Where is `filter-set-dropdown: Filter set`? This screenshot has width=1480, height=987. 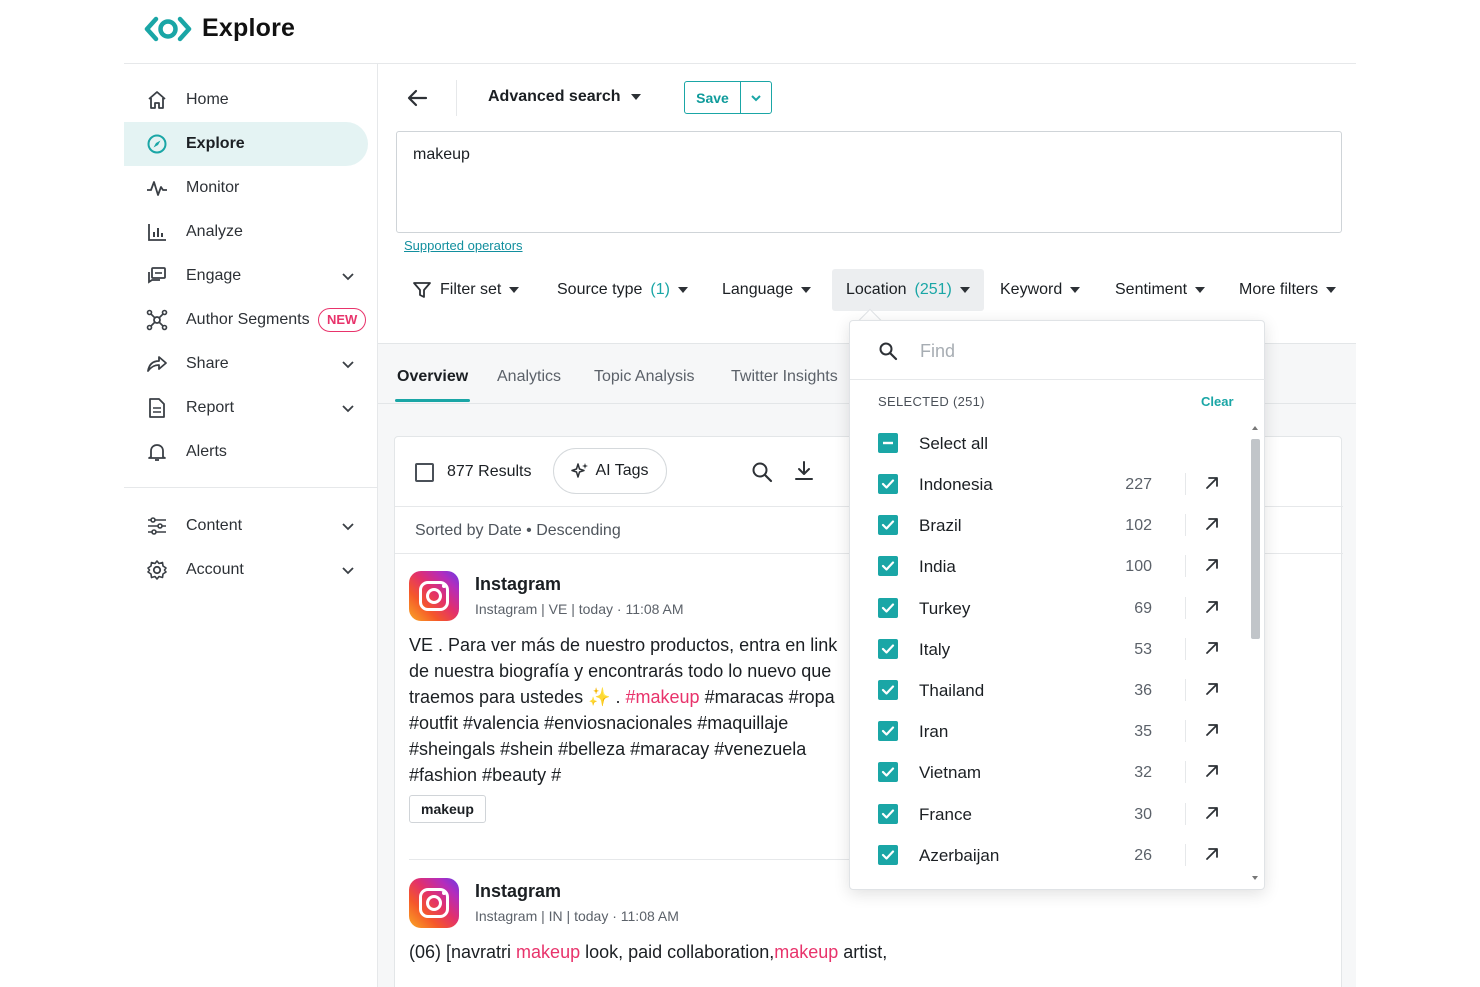
filter-set-dropdown: Filter set is located at coordinates (466, 290).